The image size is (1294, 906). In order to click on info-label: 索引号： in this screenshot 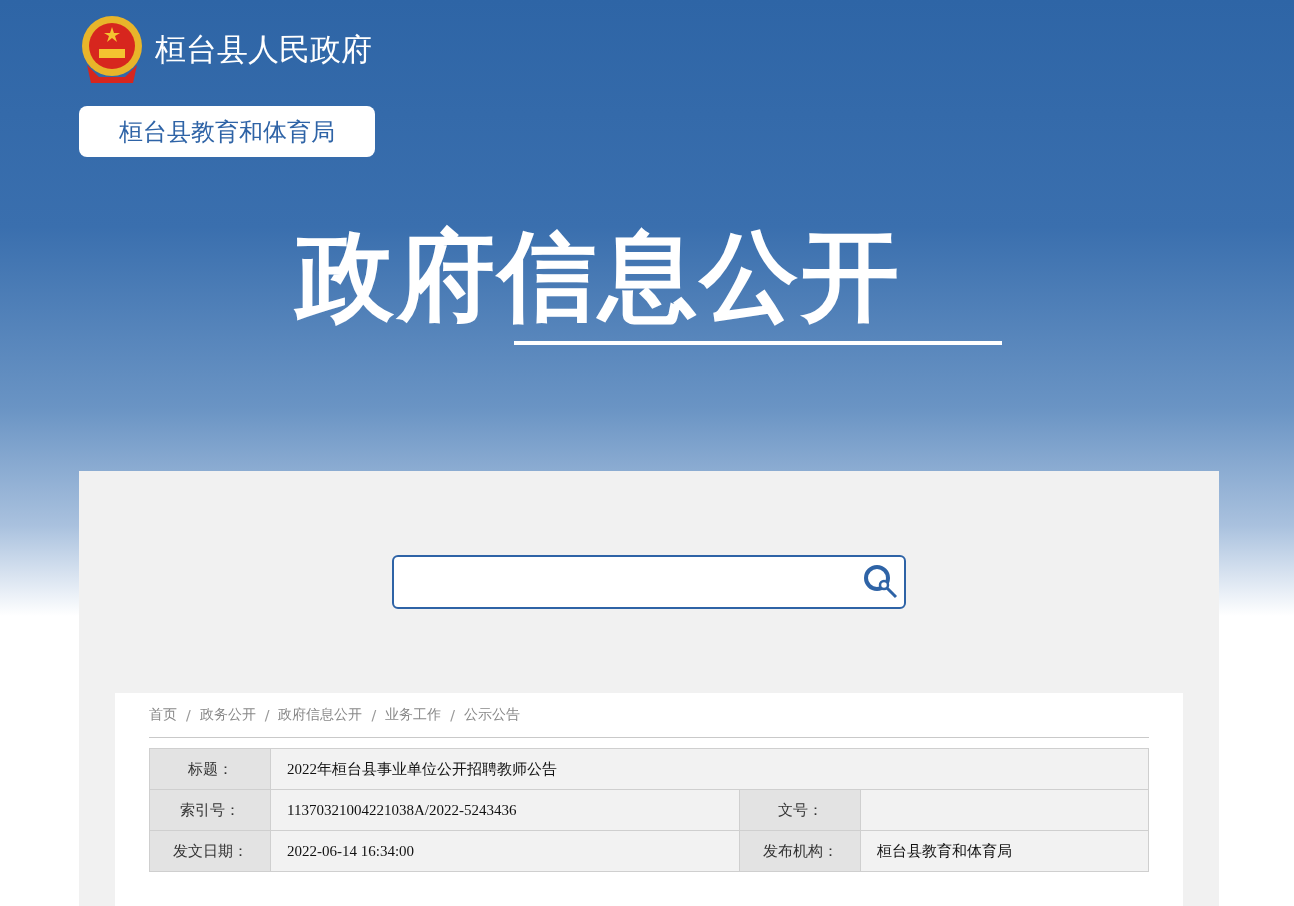, I will do `click(210, 810)`.